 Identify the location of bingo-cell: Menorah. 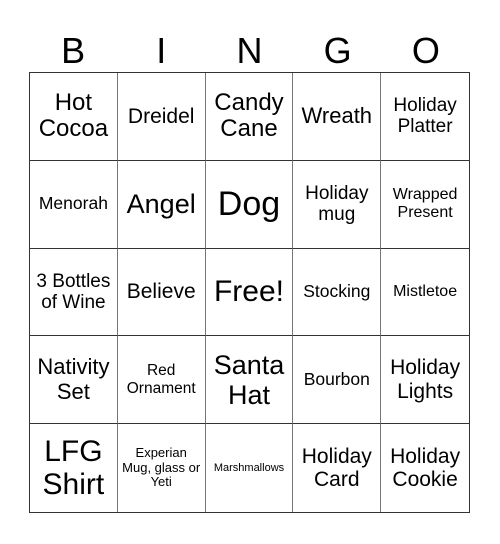
(74, 204).